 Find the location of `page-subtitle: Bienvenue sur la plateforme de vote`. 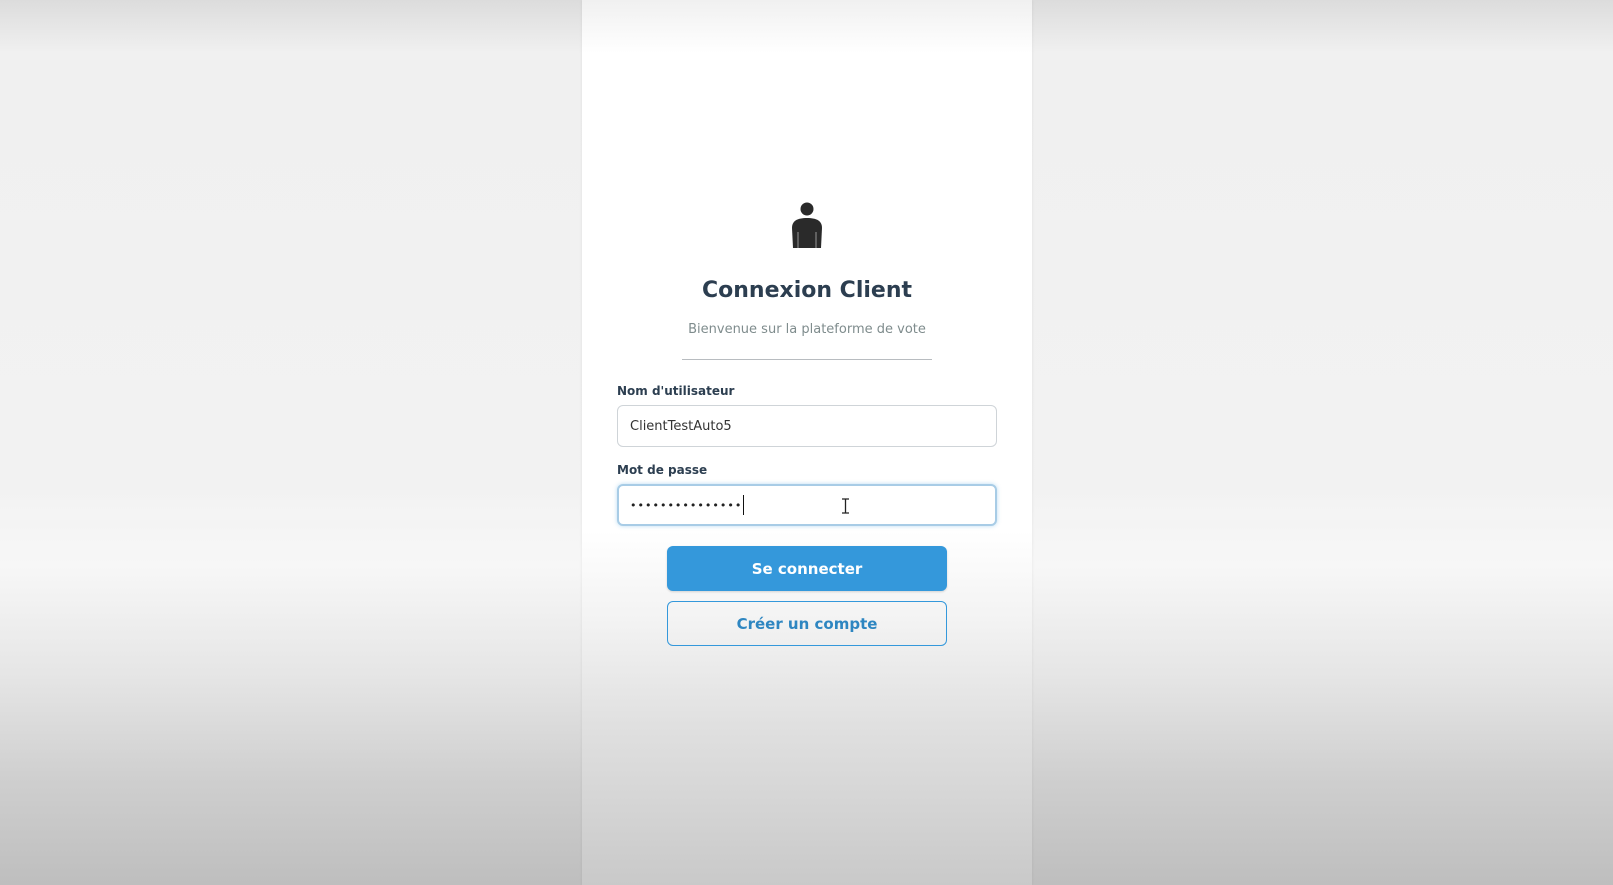

page-subtitle: Bienvenue sur la plateforme de vote is located at coordinates (807, 329).